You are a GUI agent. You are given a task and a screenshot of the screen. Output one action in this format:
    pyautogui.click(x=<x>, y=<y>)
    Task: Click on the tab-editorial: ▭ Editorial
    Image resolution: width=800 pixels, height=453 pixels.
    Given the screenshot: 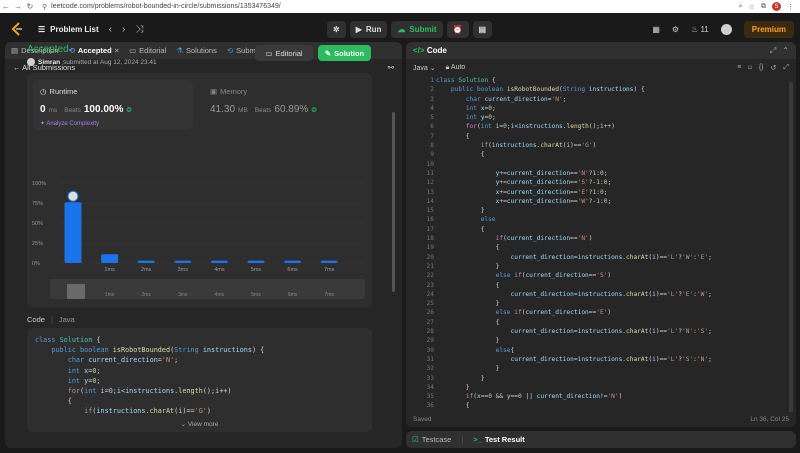 What is the action you would take?
    pyautogui.click(x=147, y=50)
    